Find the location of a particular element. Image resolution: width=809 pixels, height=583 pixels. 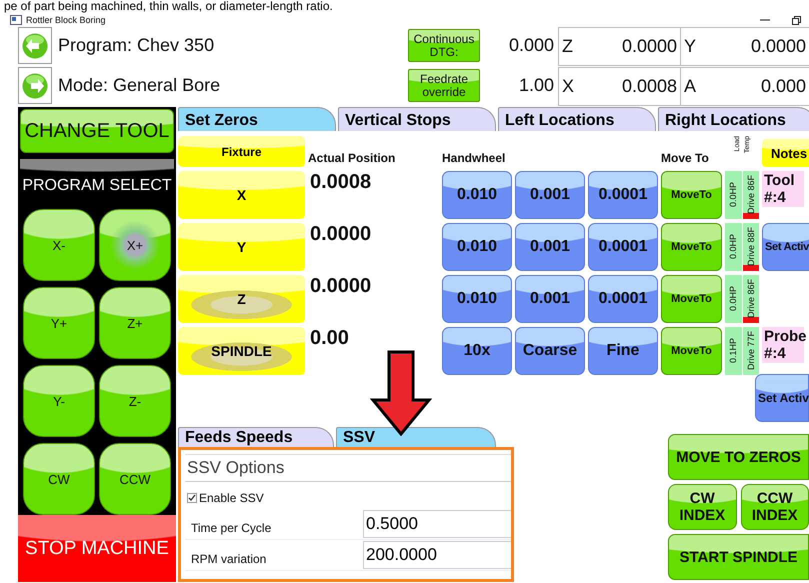

jog-button: Z+ is located at coordinates (135, 323).